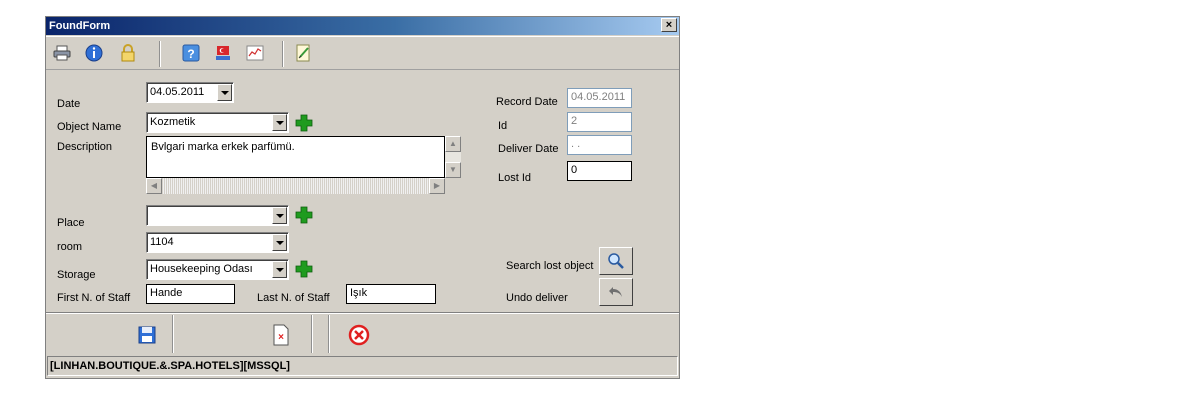 Image resolution: width=1200 pixels, height=400 pixels. What do you see at coordinates (599, 145) in the screenshot?
I see `deliver-date-field: . .` at bounding box center [599, 145].